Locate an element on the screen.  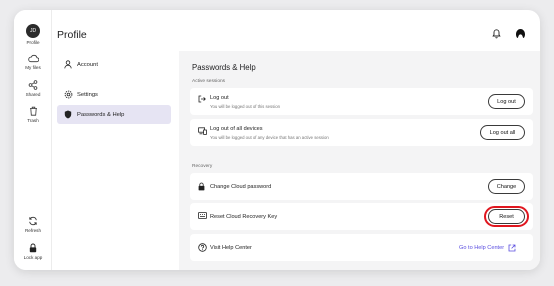
row-title: Change Cloud password is located at coordinates (241, 187).